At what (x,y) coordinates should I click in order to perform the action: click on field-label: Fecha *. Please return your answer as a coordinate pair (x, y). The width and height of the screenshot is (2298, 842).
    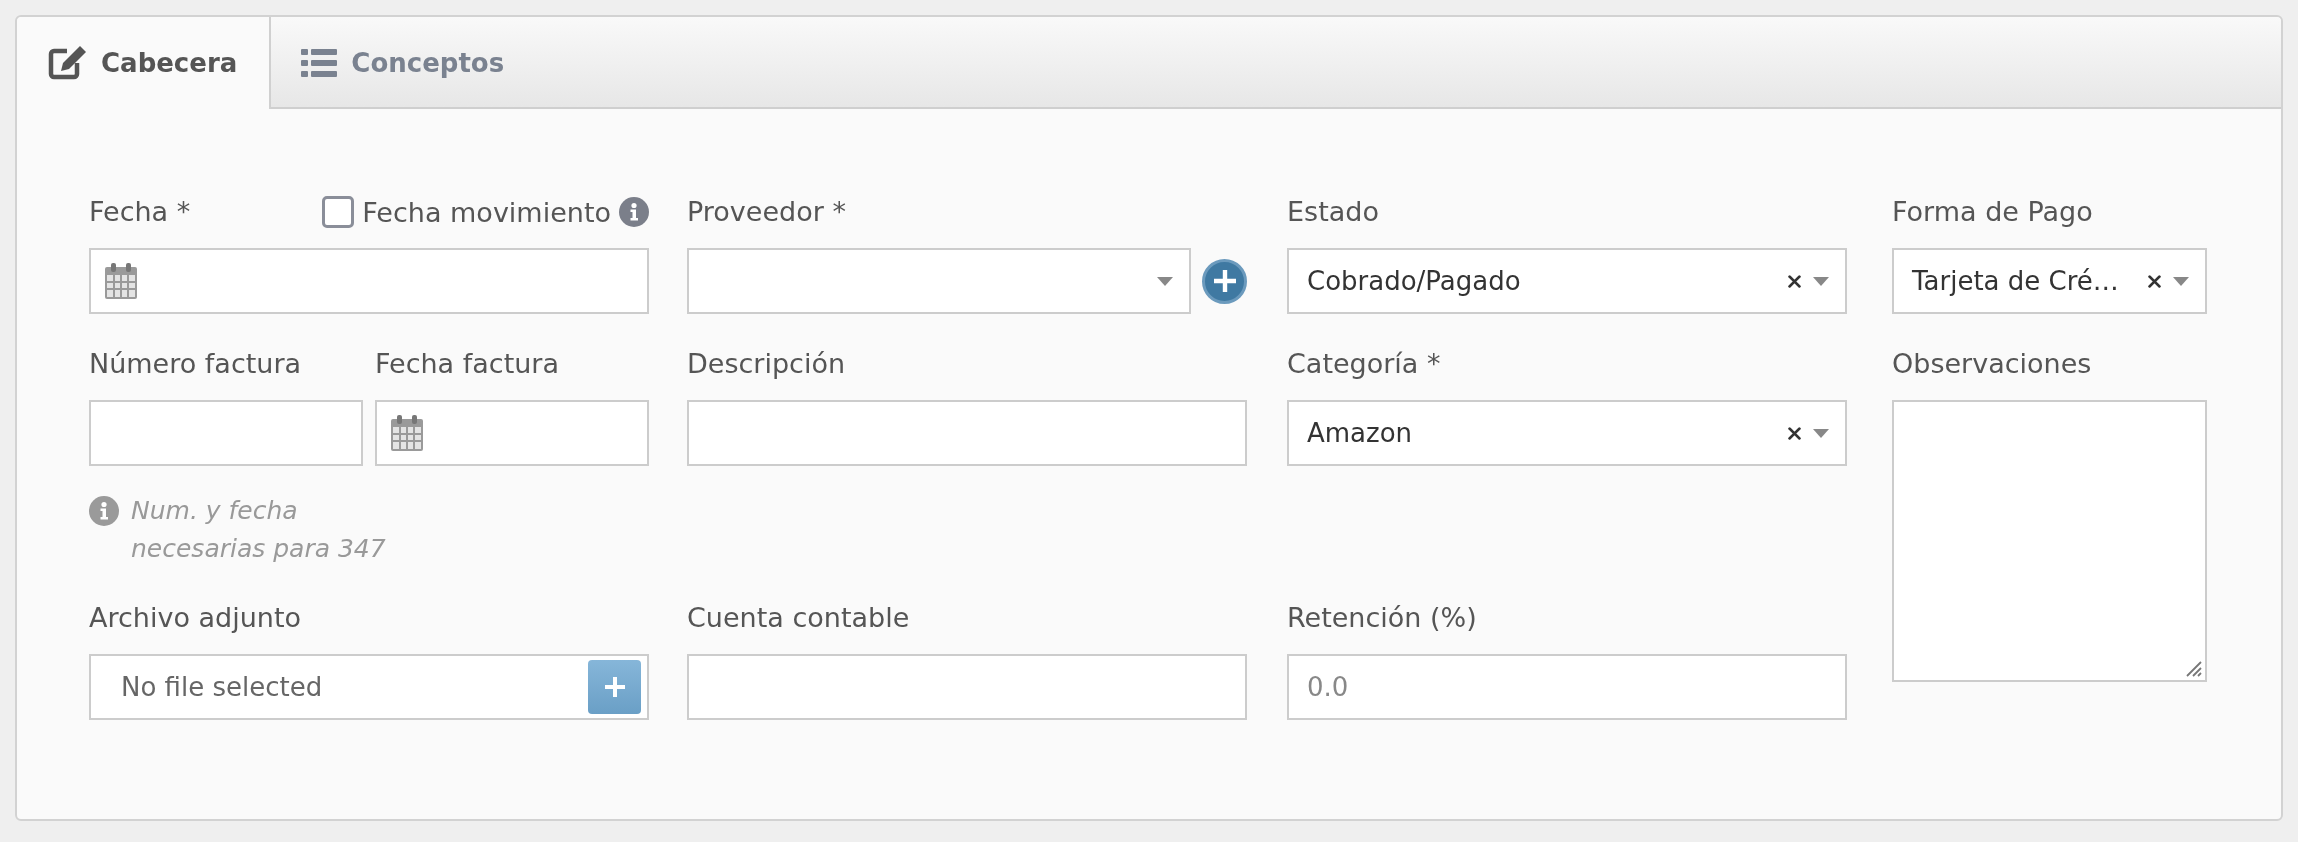
    Looking at the image, I should click on (140, 212).